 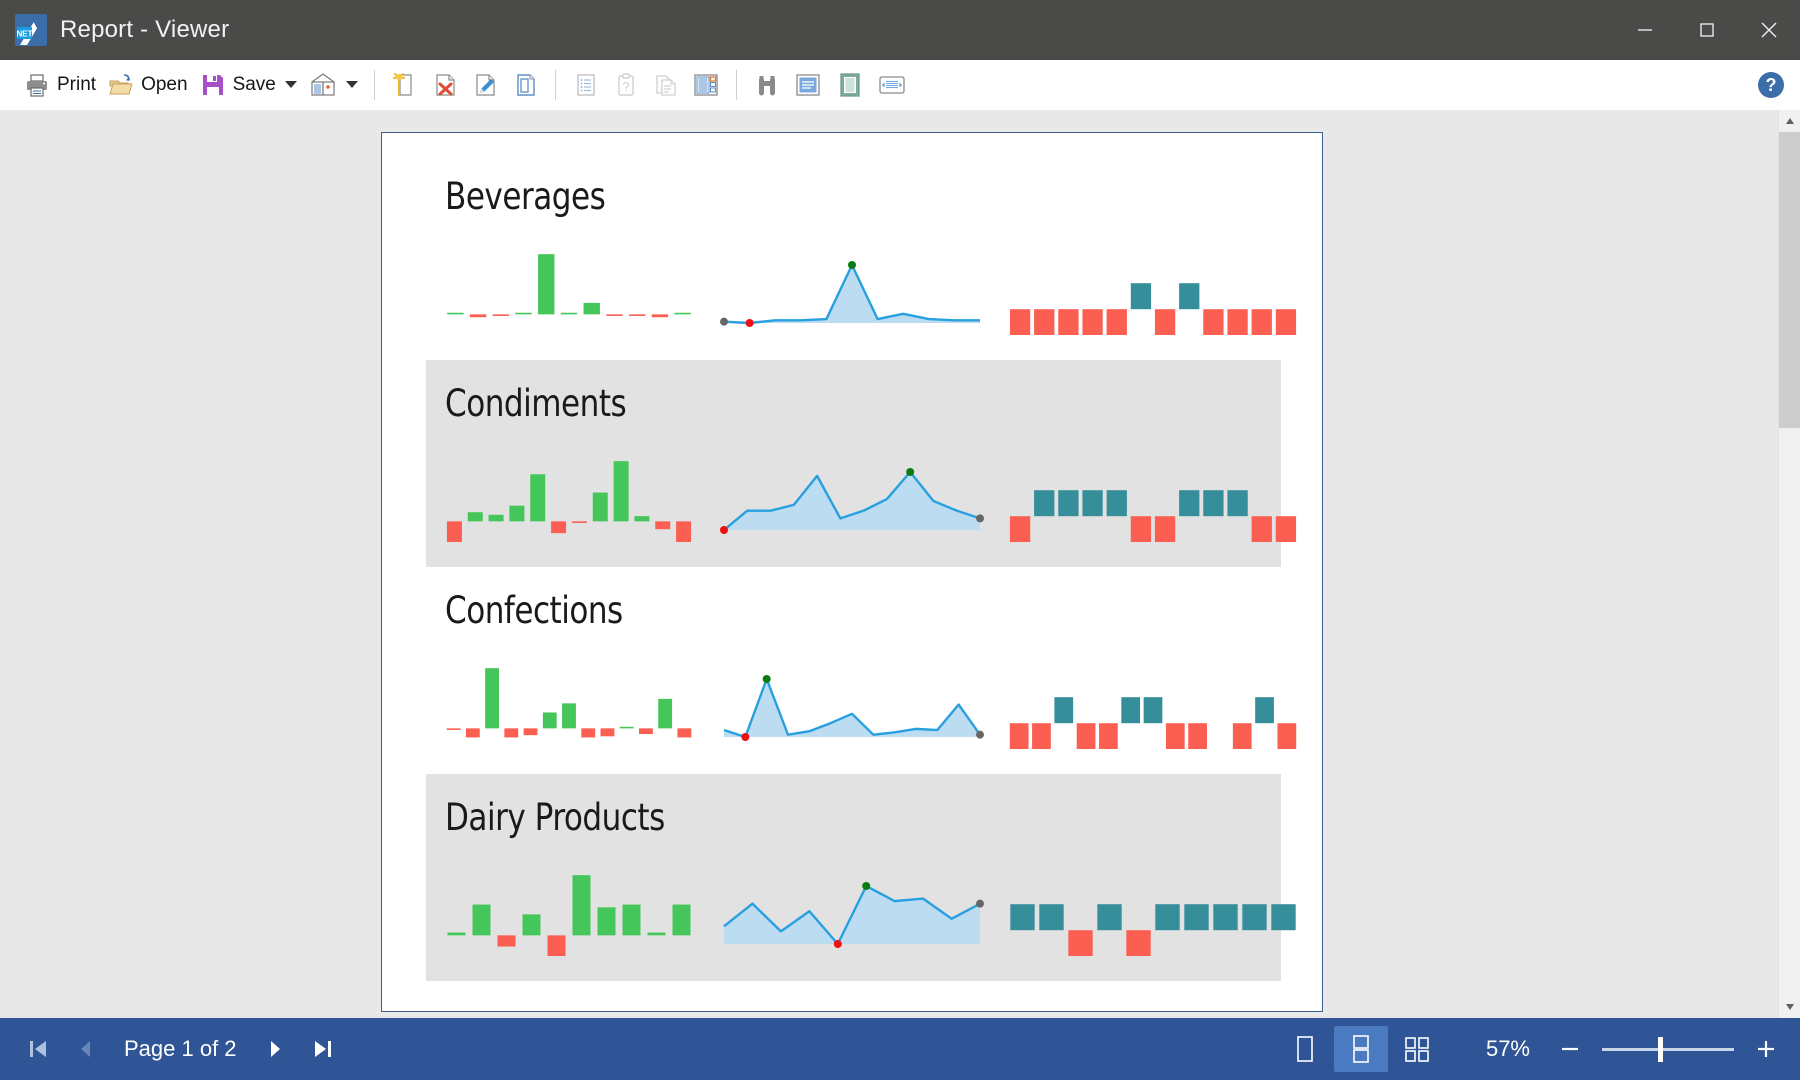 I want to click on delete-page-button, so click(x=445, y=85).